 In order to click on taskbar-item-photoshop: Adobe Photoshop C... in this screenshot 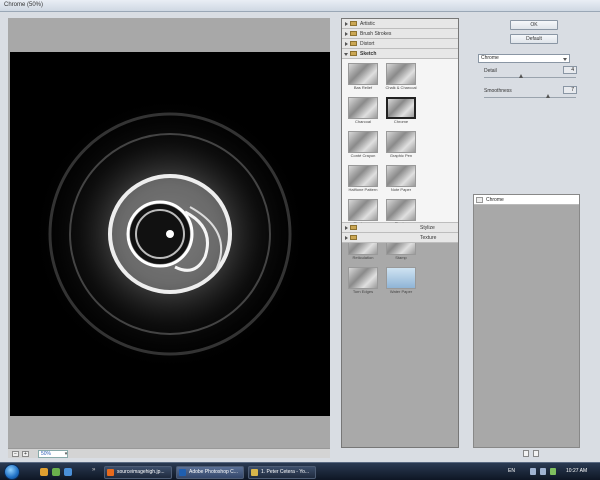, I will do `click(210, 472)`.